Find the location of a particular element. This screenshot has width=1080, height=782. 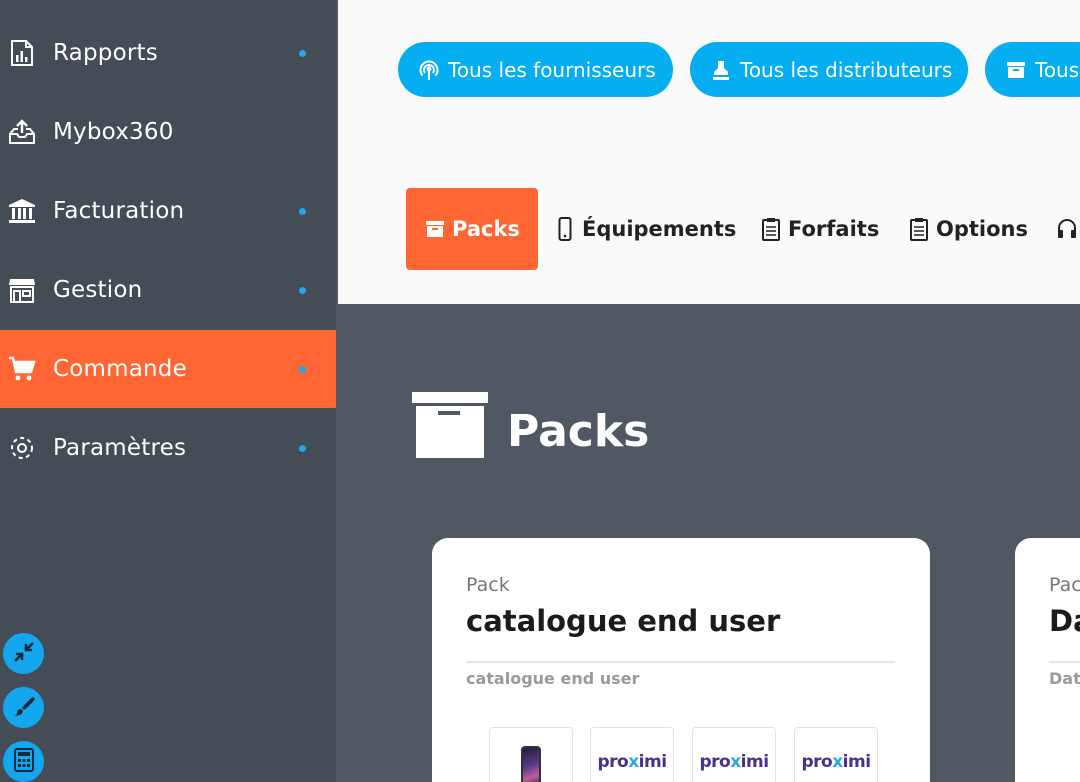

store-icon is located at coordinates (22, 290).